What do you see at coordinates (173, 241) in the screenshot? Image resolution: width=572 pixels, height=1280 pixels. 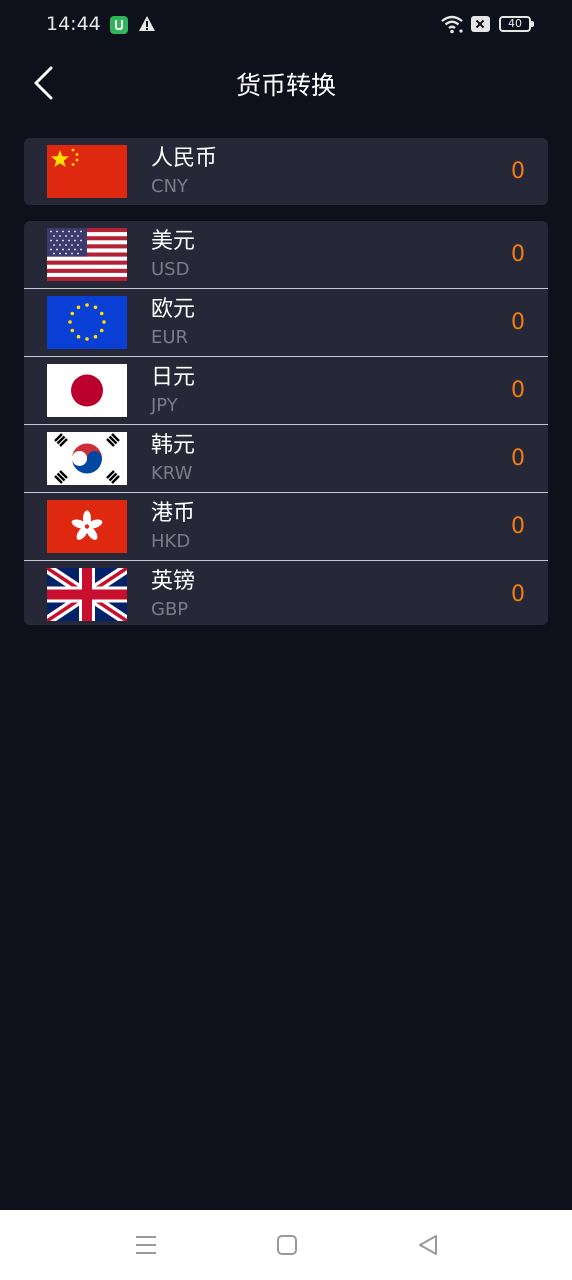 I see `currency-name: 美元` at bounding box center [173, 241].